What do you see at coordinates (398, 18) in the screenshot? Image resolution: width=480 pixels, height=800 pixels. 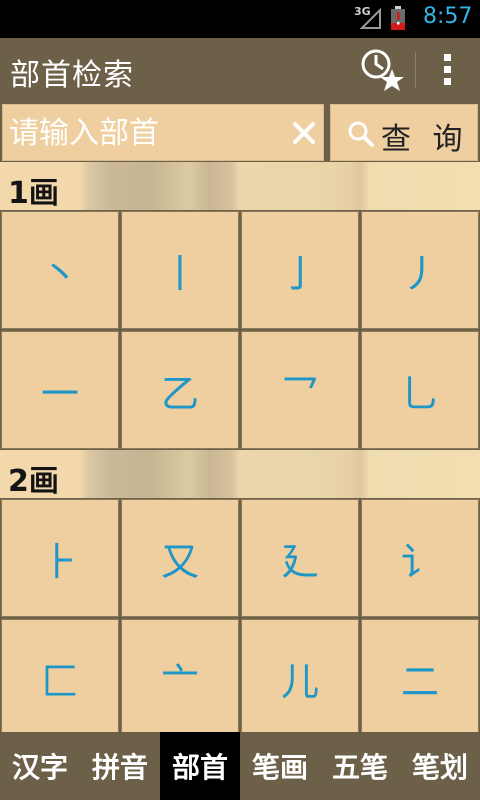 I see `battery-low-icon` at bounding box center [398, 18].